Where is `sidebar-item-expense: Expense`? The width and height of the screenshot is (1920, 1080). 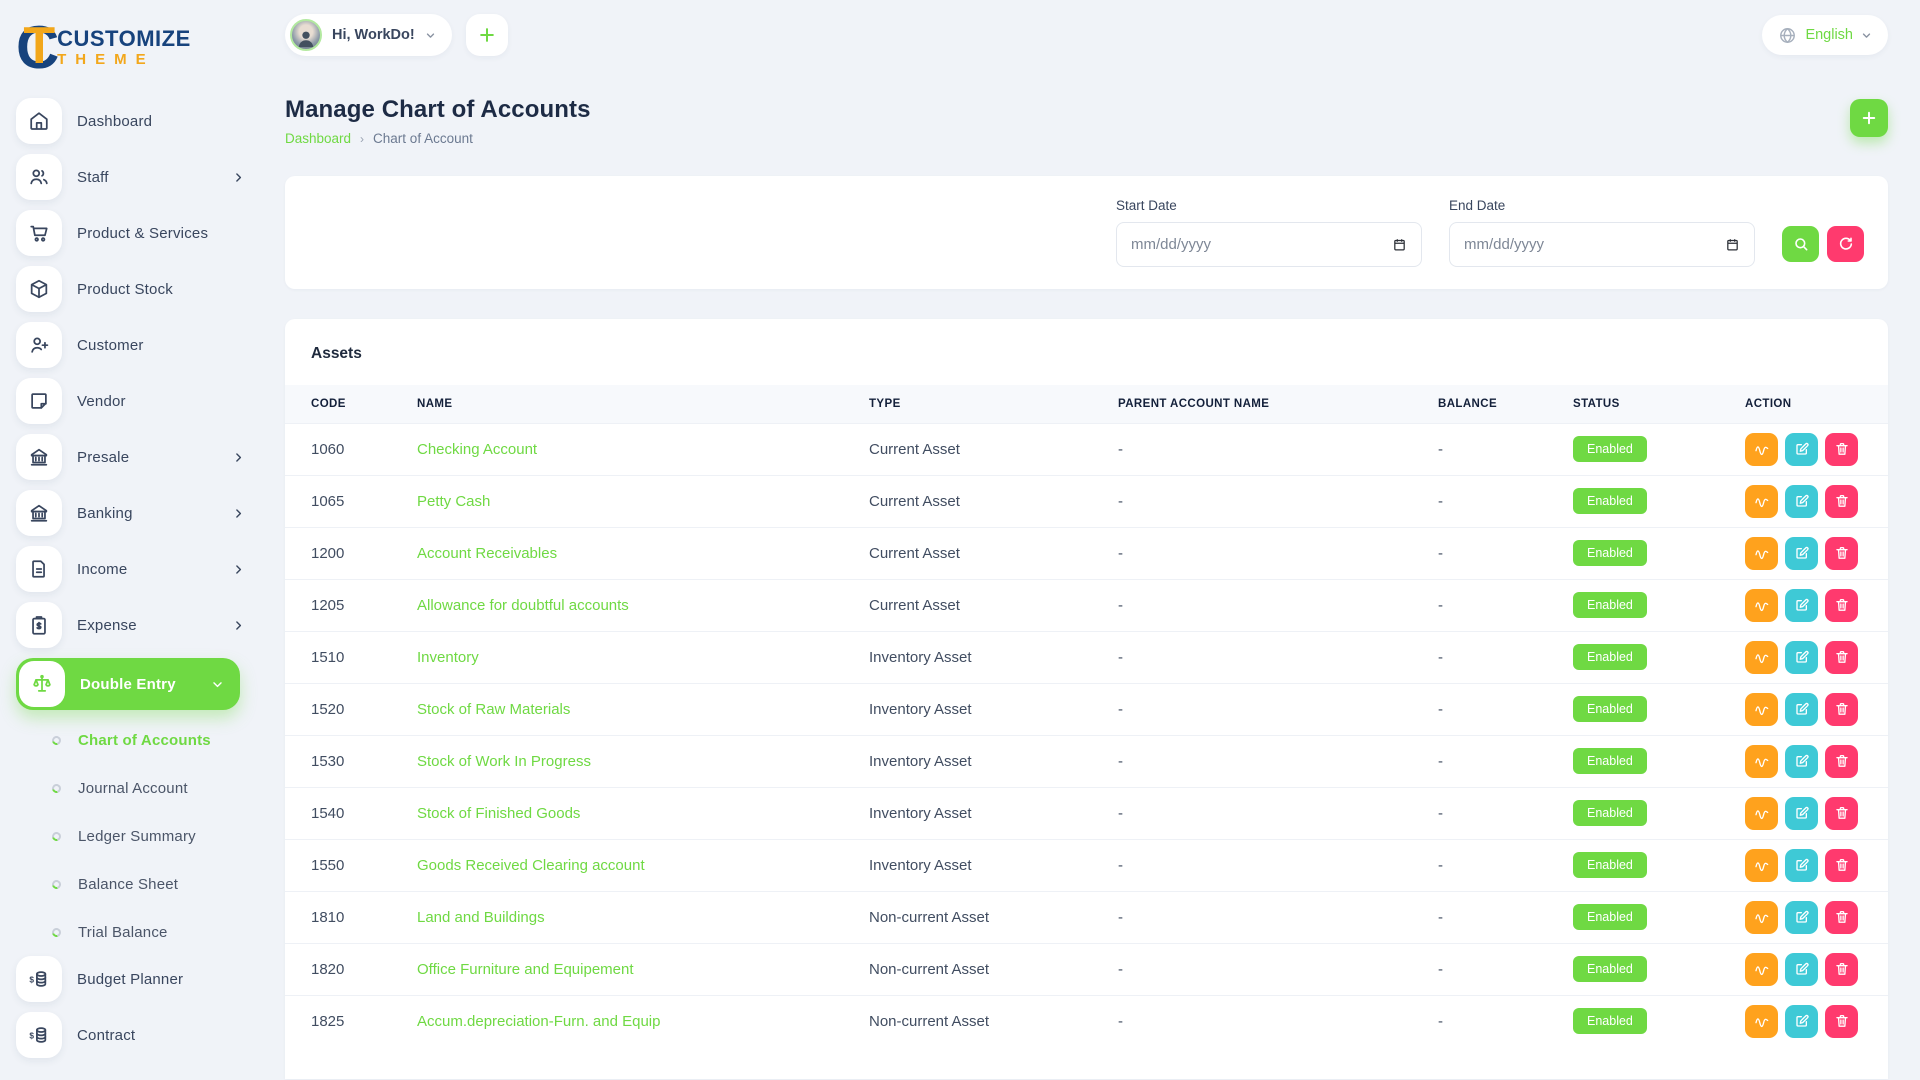 sidebar-item-expense: Expense is located at coordinates (140, 625).